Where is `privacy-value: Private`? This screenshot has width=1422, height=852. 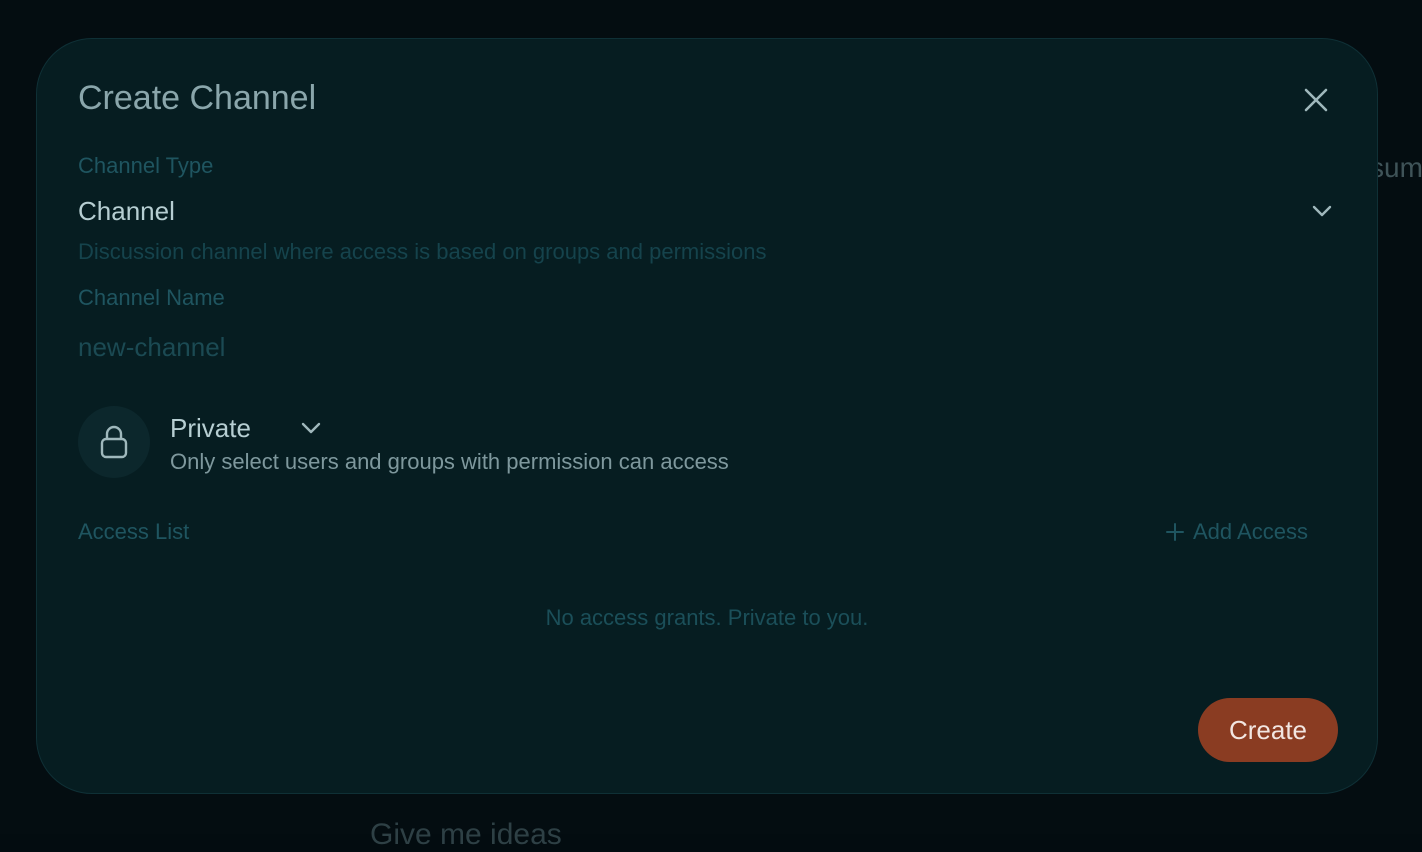 privacy-value: Private is located at coordinates (210, 427).